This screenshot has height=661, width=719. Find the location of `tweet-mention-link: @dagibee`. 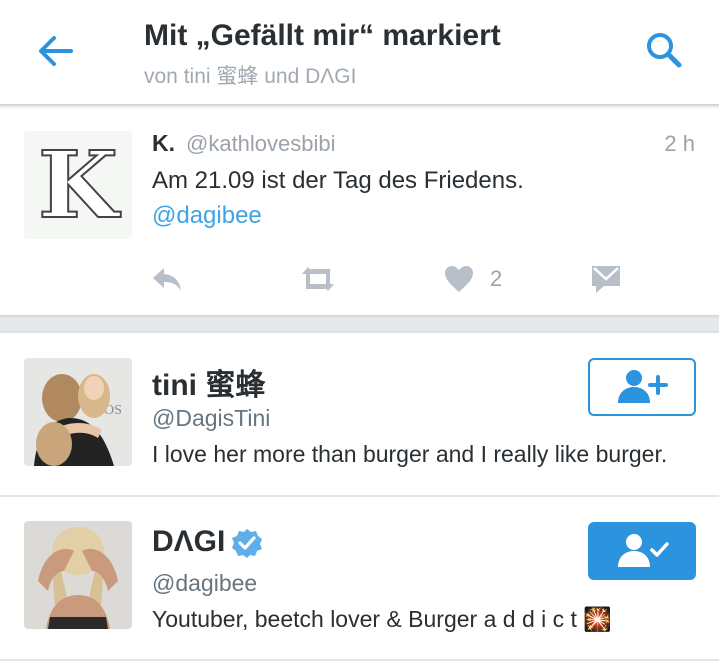

tweet-mention-link: @dagibee is located at coordinates (207, 216).